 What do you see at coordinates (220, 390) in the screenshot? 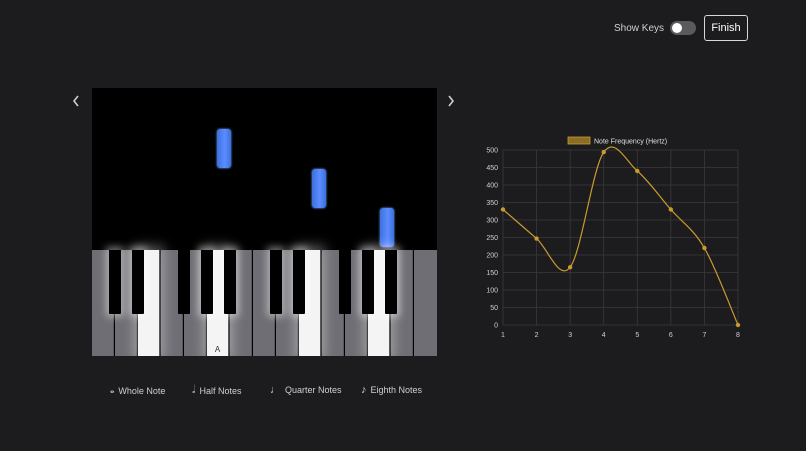
I see `legend-label: Half Notes` at bounding box center [220, 390].